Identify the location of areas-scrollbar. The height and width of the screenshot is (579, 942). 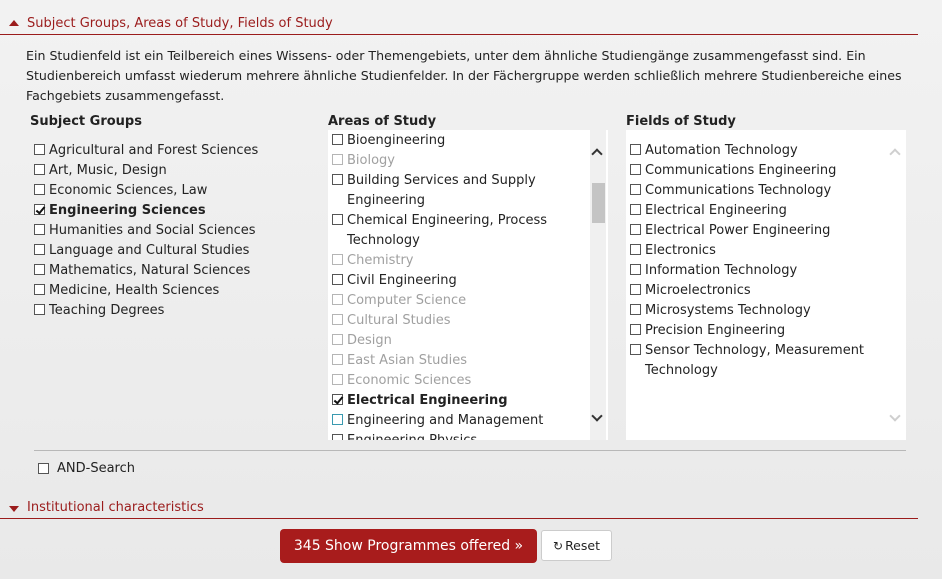
(598, 285).